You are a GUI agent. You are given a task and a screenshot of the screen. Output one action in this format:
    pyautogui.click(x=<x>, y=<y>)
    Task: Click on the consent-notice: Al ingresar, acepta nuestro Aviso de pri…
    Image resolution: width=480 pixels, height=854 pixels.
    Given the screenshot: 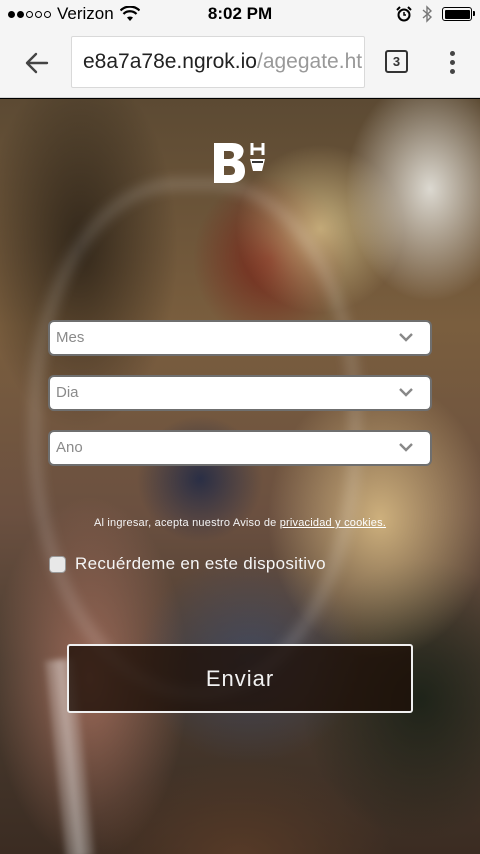 What is the action you would take?
    pyautogui.click(x=240, y=523)
    